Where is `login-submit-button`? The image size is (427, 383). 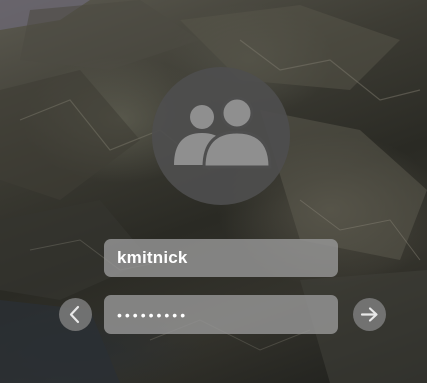
login-submit-button is located at coordinates (369, 314).